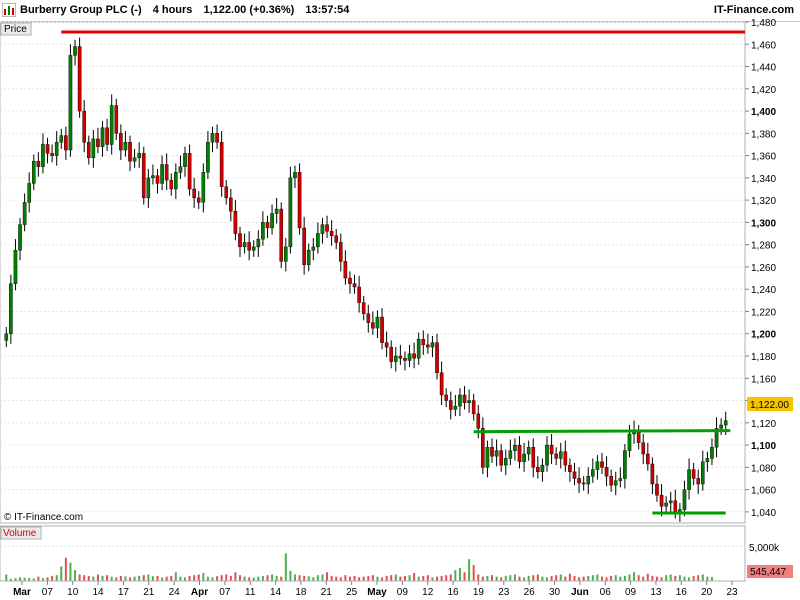 This screenshot has width=800, height=600. What do you see at coordinates (149, 592) in the screenshot?
I see `x-tick-label: 21` at bounding box center [149, 592].